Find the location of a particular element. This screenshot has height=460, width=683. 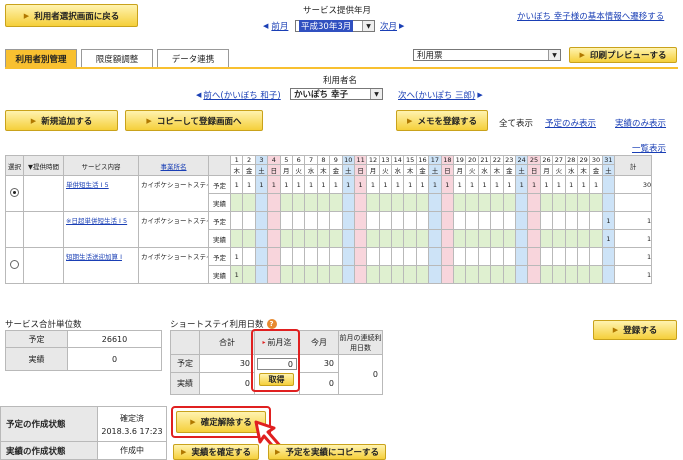

copy-register-button: ▶ コピーして登録画面へ is located at coordinates (194, 120).